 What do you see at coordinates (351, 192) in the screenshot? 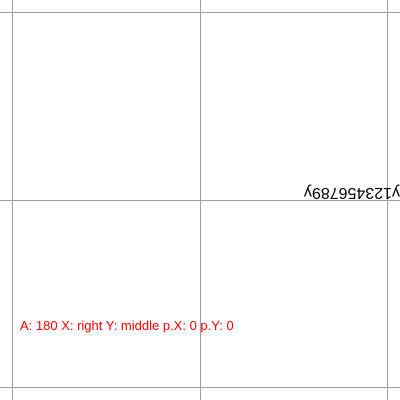
I see `rotated-text-sample: y123456789y` at bounding box center [351, 192].